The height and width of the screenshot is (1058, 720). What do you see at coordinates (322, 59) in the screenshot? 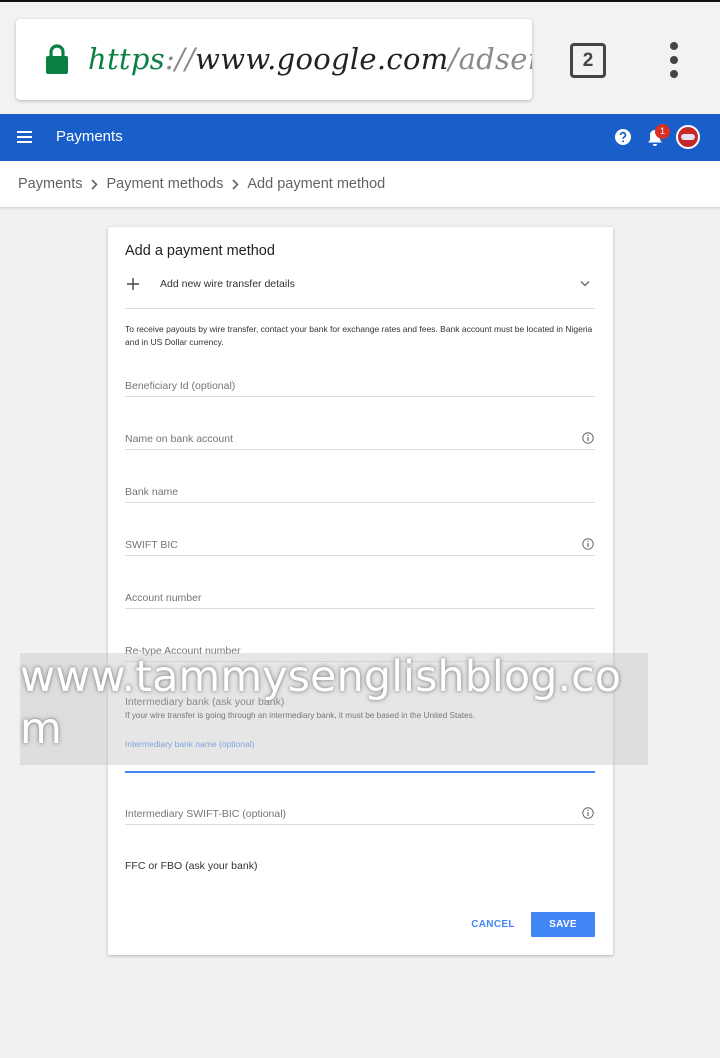
I see `url-host: www.google.com` at bounding box center [322, 59].